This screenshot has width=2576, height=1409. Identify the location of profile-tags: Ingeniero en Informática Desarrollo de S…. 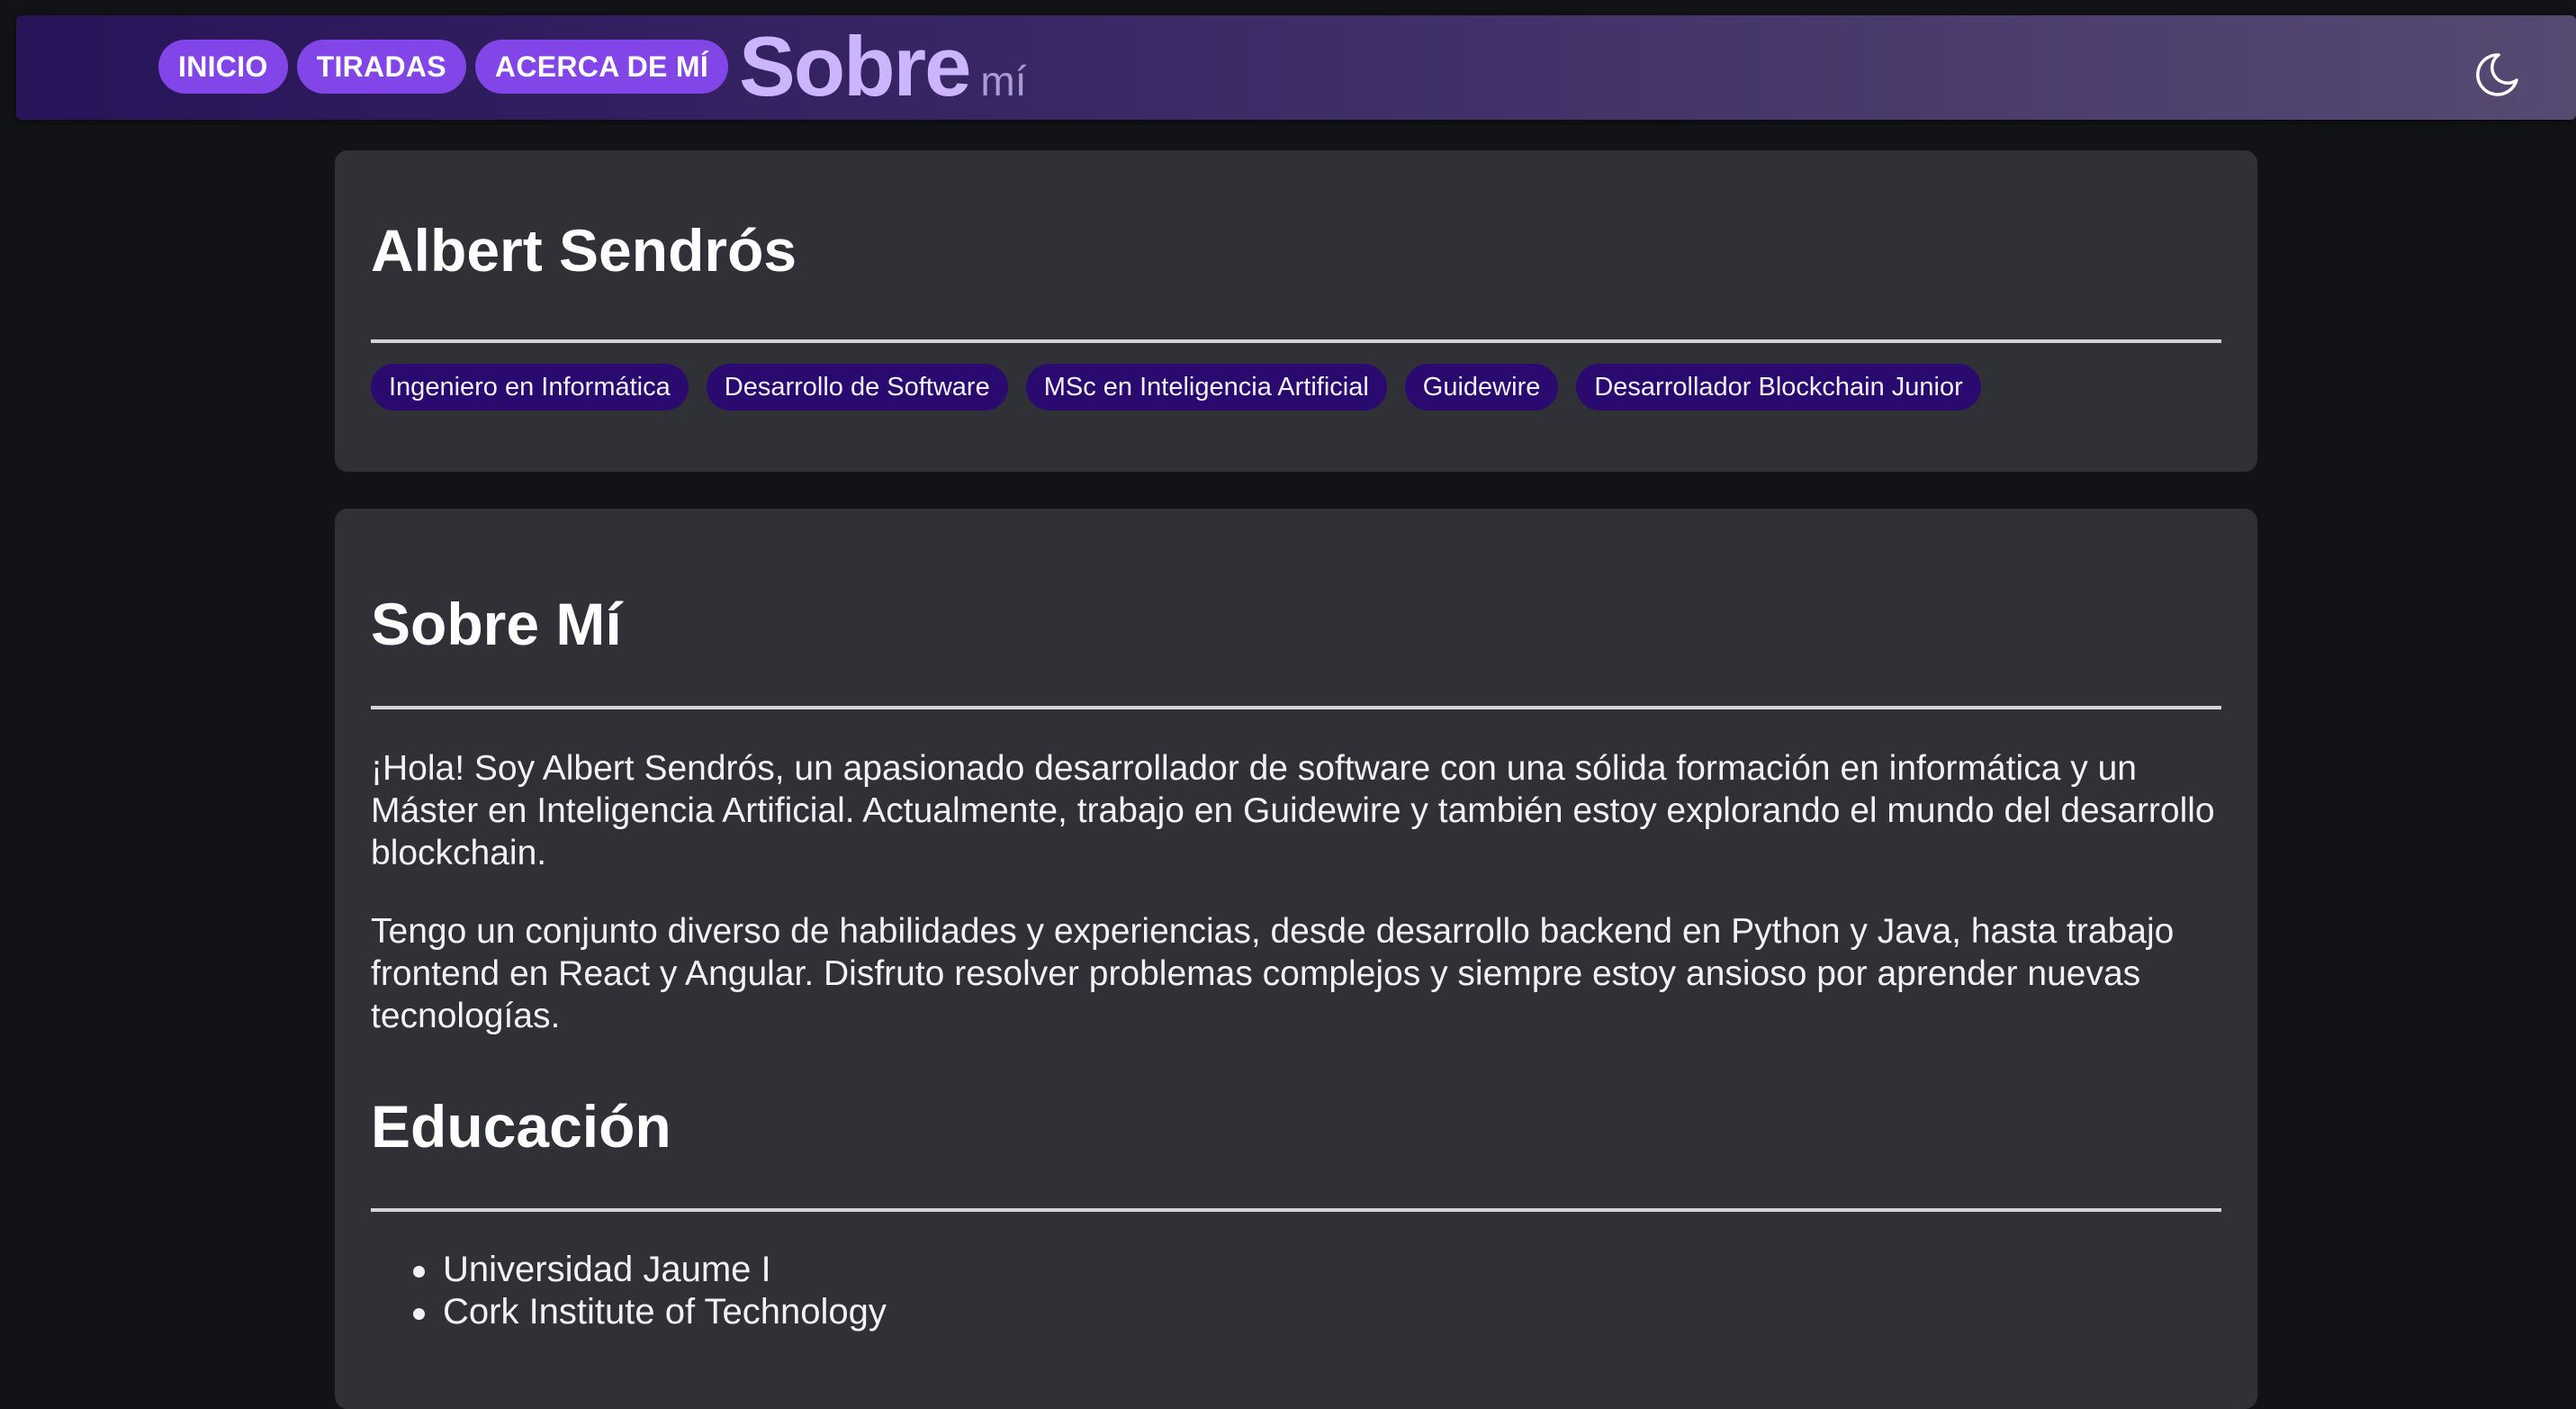
(1296, 387).